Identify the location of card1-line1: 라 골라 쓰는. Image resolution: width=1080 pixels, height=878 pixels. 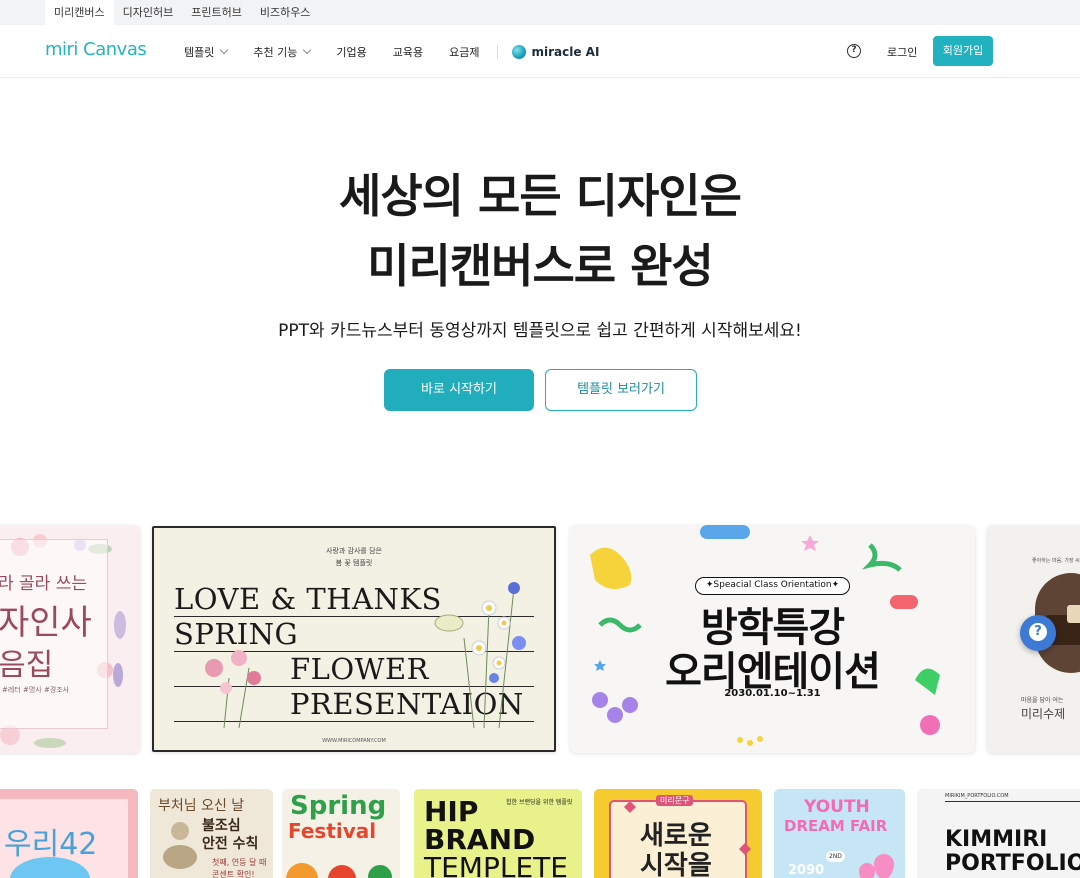
(44, 584).